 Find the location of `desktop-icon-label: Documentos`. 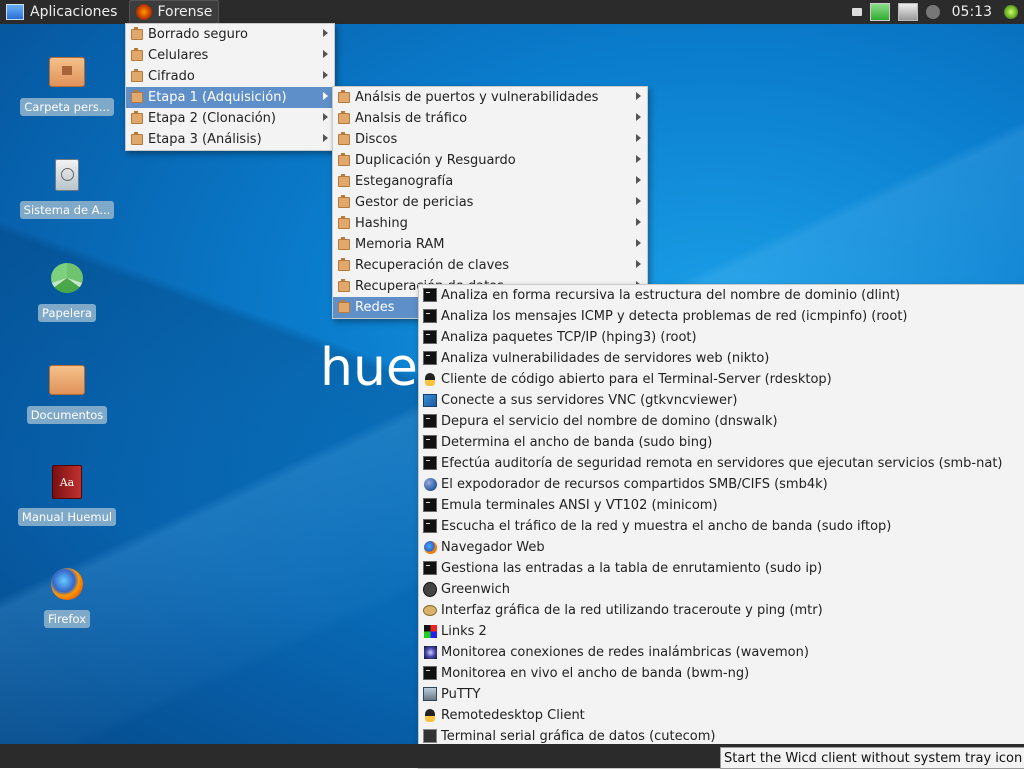

desktop-icon-label: Documentos is located at coordinates (67, 415).